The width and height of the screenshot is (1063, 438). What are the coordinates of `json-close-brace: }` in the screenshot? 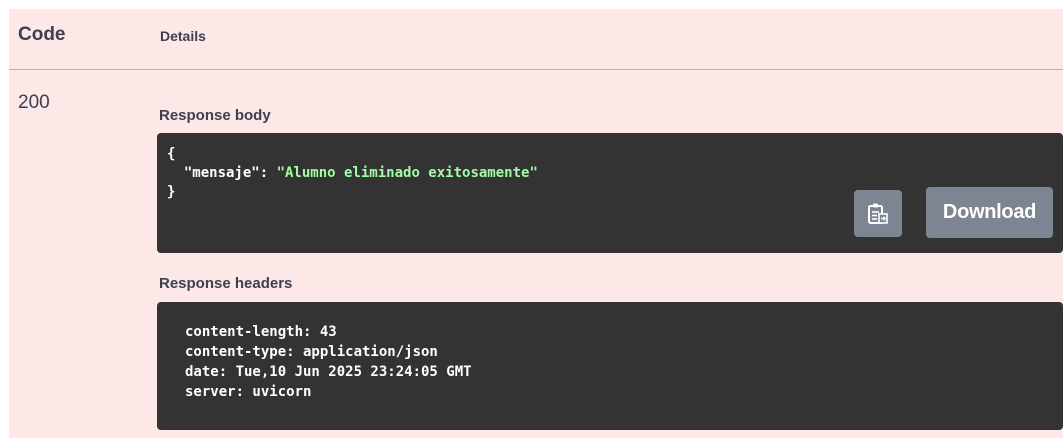 It's located at (171, 192).